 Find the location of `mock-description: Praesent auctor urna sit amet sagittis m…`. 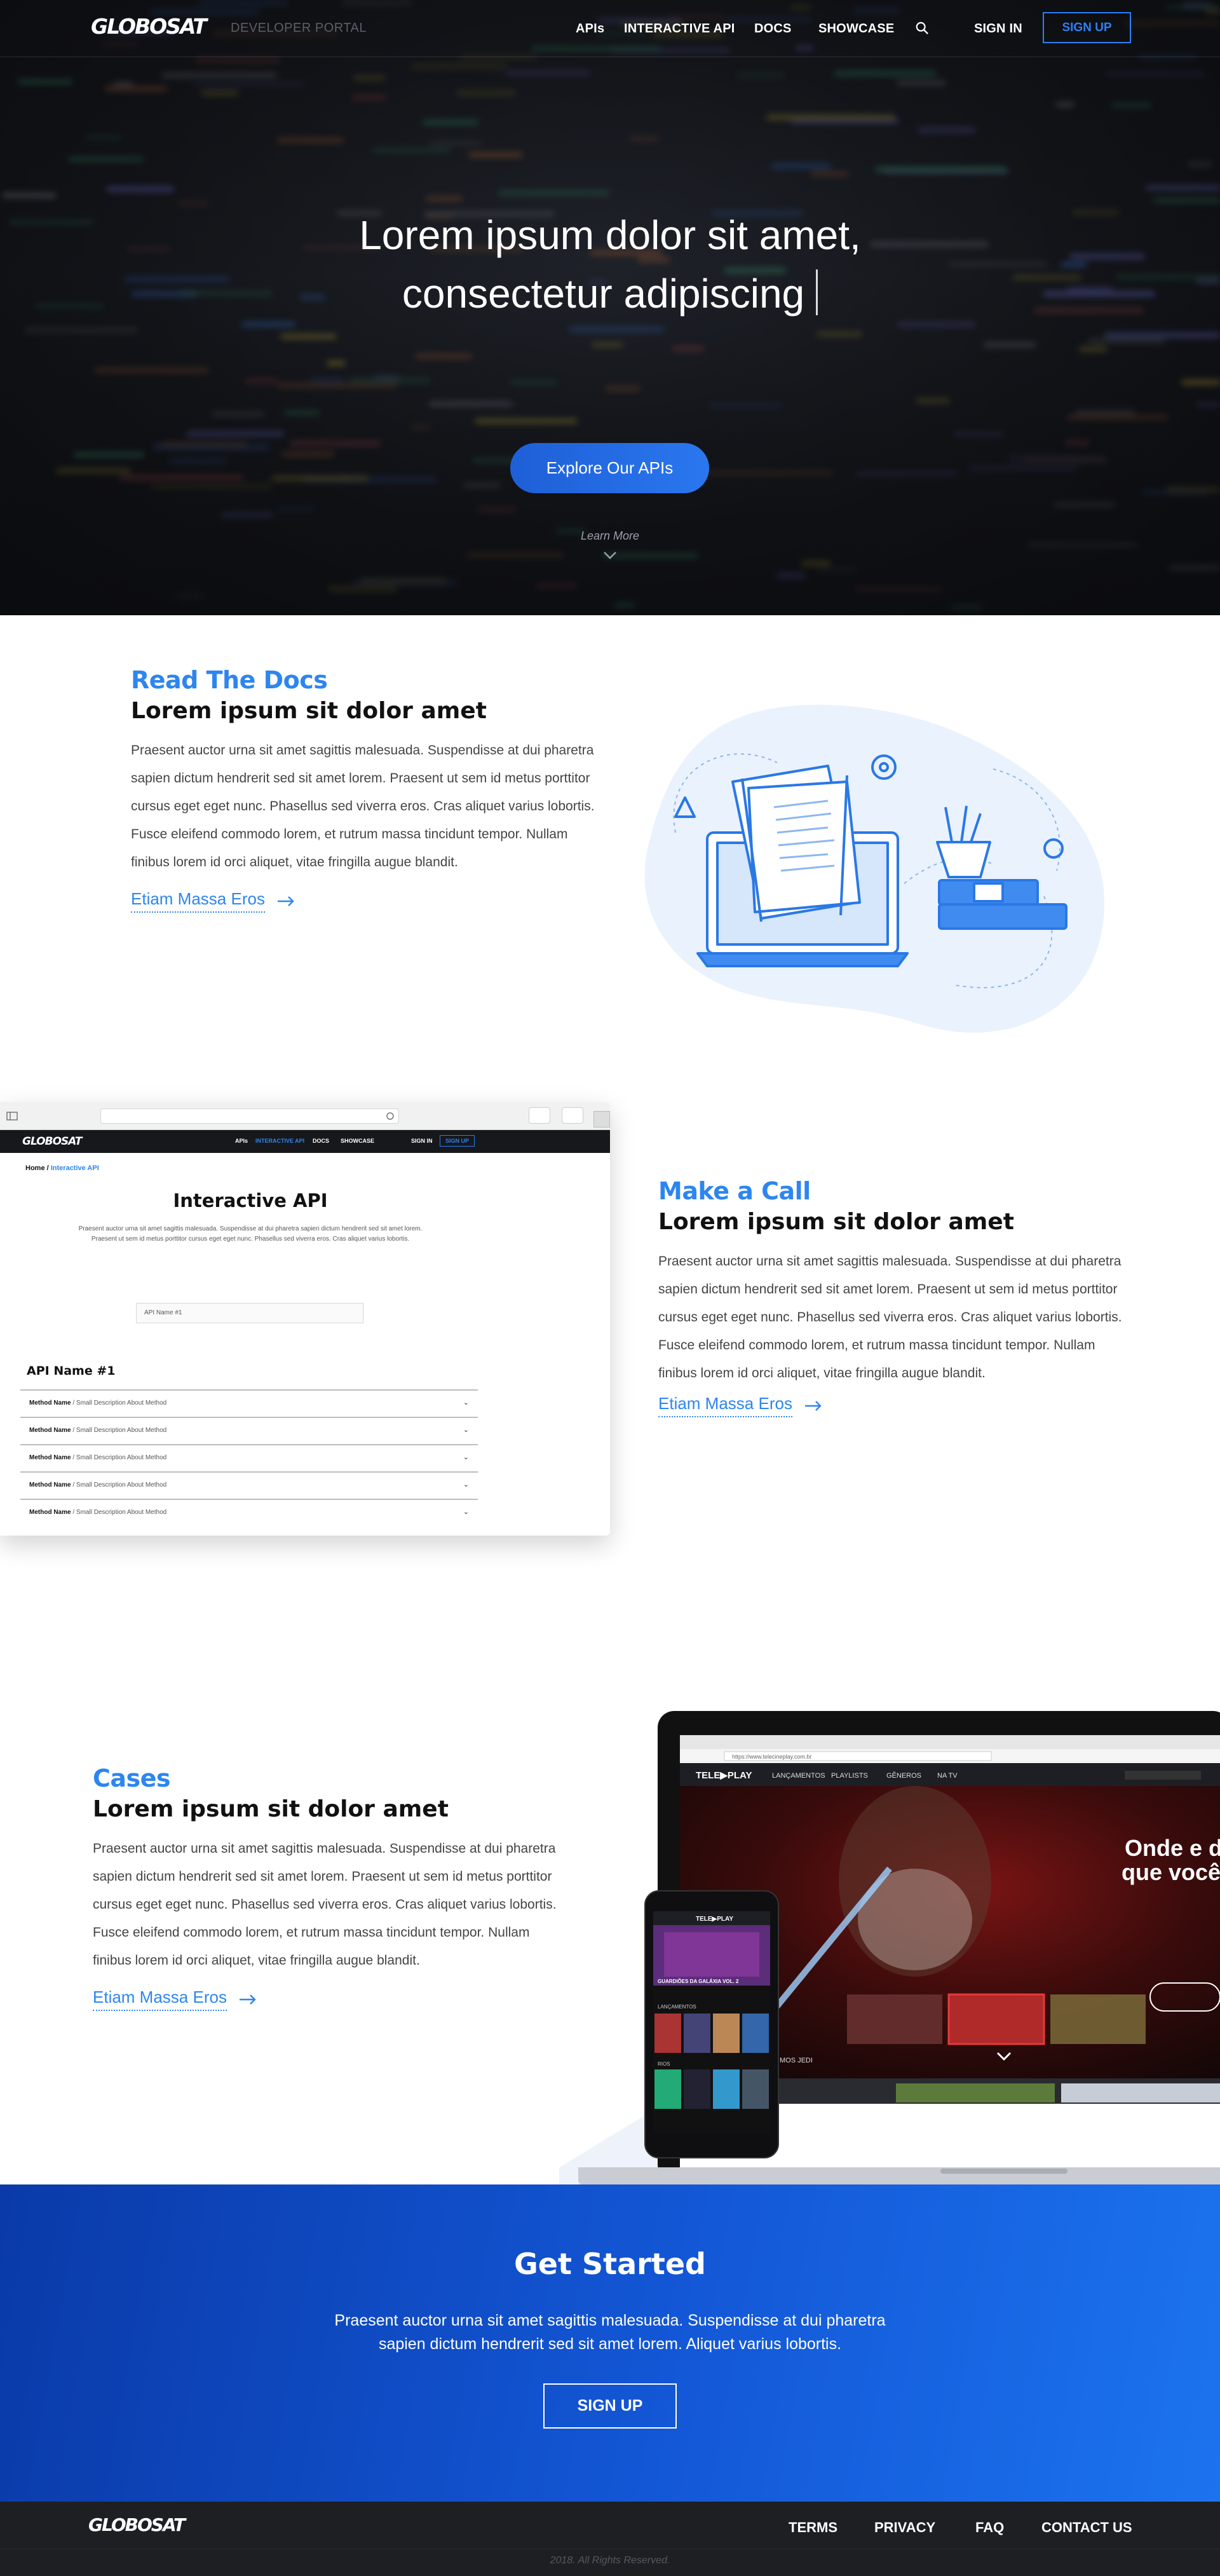

mock-description: Praesent auctor urna sit amet sagittis m… is located at coordinates (250, 1234).